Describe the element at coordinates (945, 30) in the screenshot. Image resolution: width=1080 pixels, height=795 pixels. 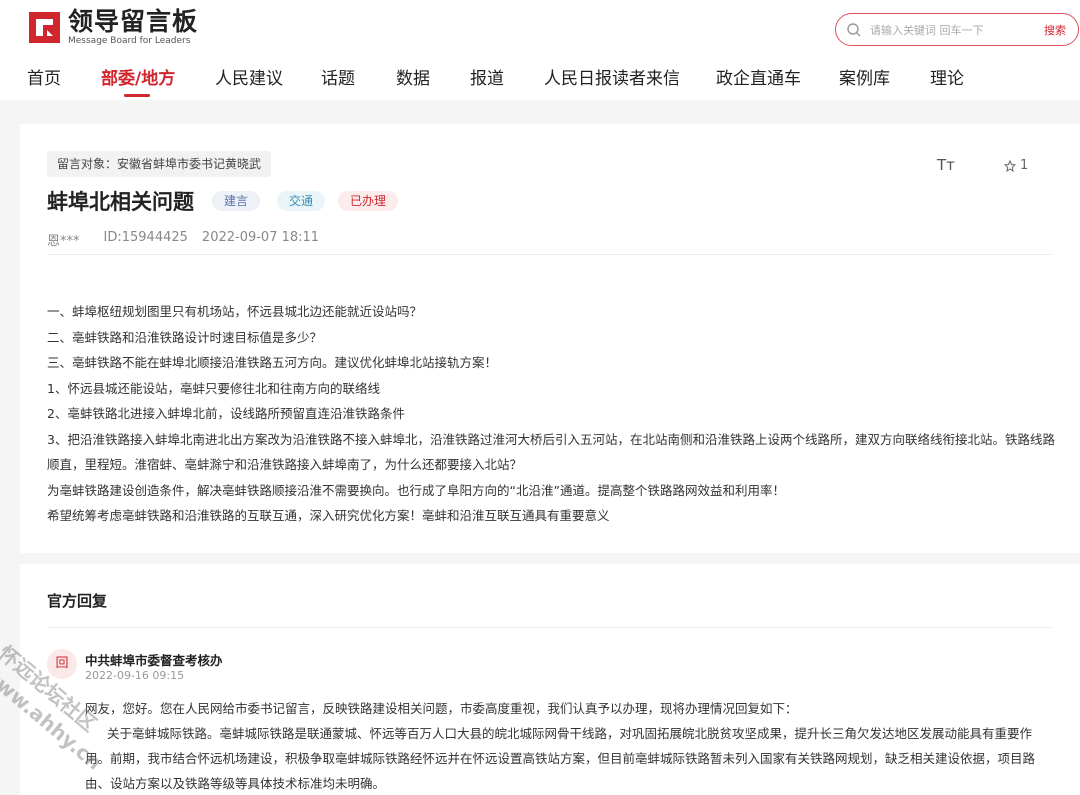
I see `search-input` at that location.